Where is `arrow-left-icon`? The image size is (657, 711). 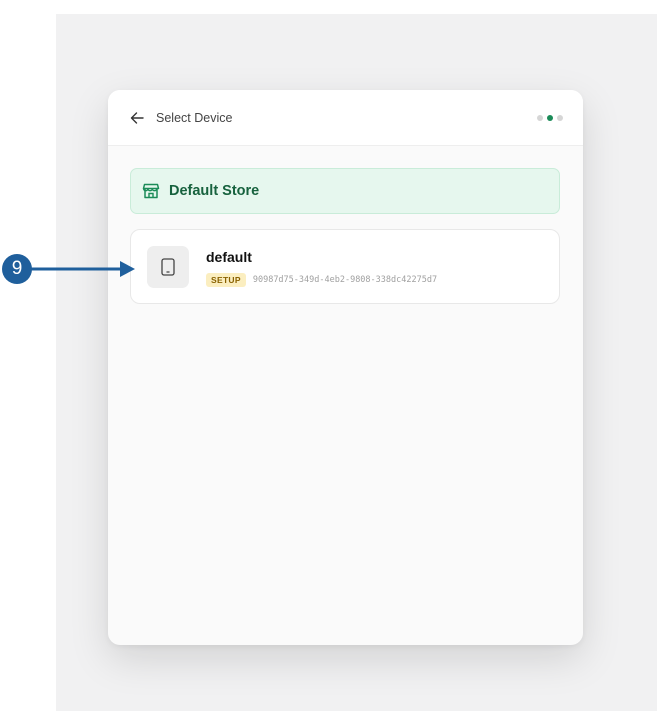 arrow-left-icon is located at coordinates (137, 117).